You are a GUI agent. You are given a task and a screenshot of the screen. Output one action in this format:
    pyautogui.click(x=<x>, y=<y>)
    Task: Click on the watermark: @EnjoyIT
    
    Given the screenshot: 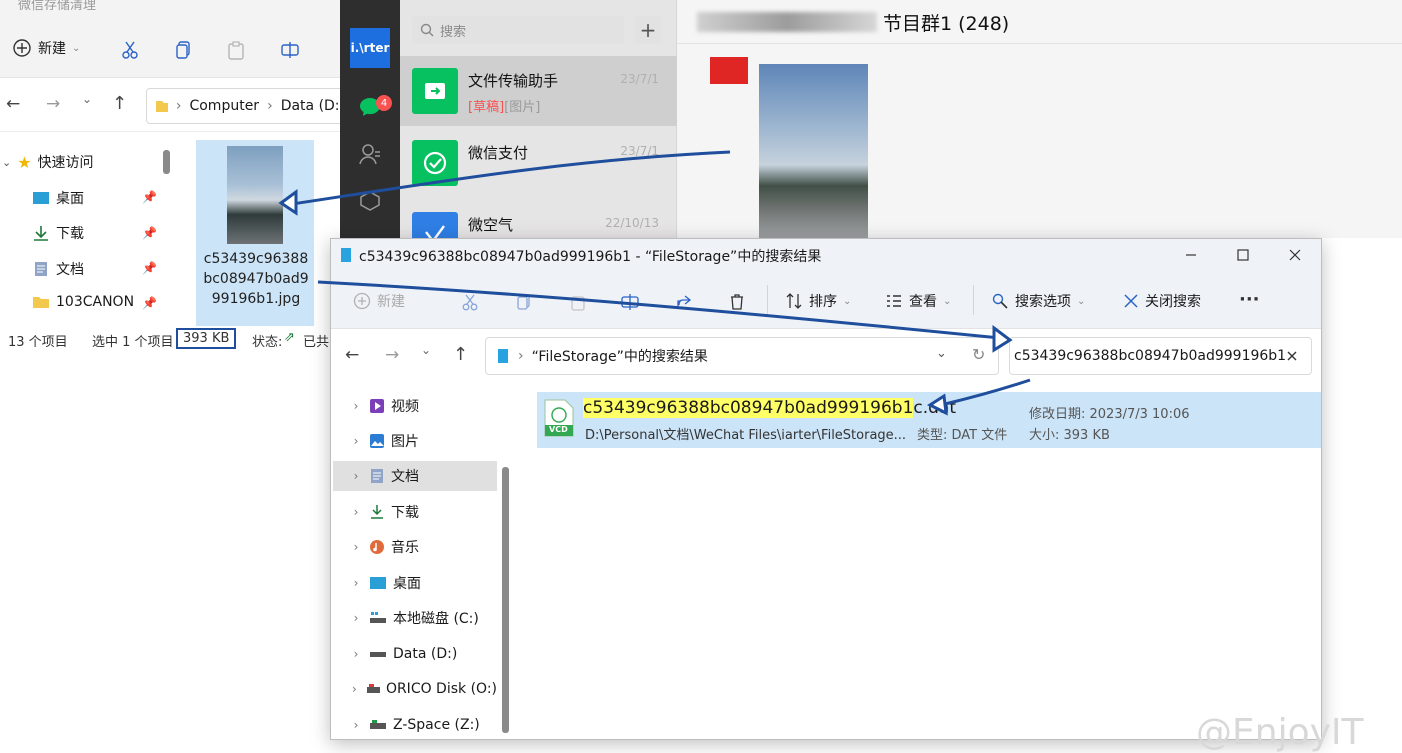 What is the action you would take?
    pyautogui.click(x=1280, y=732)
    